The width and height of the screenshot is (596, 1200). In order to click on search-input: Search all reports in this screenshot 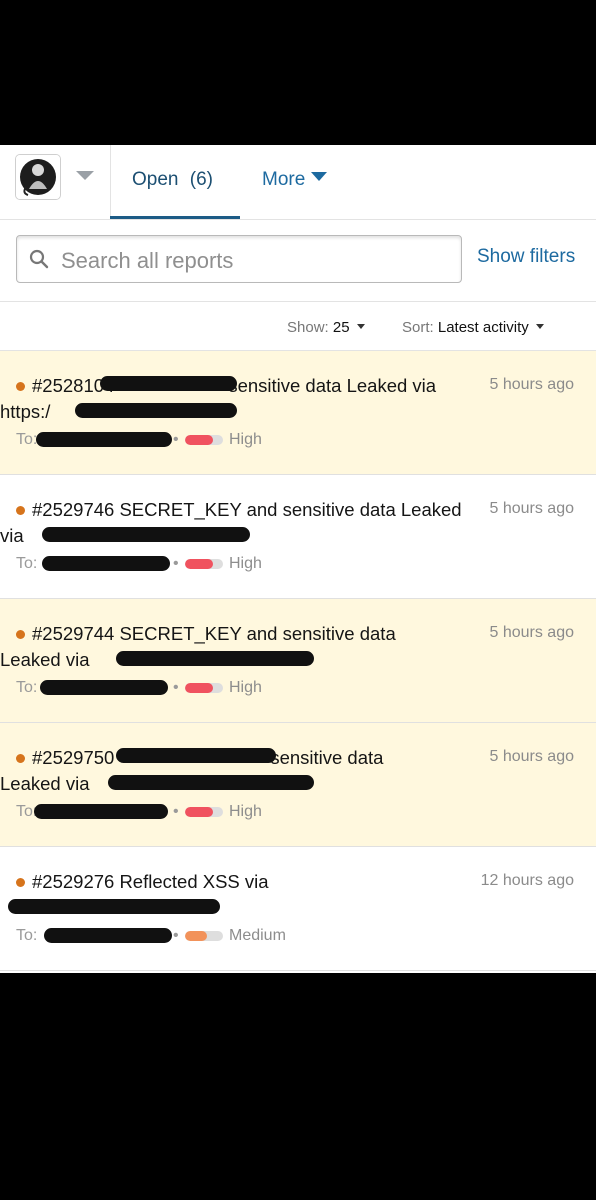, I will do `click(239, 259)`.